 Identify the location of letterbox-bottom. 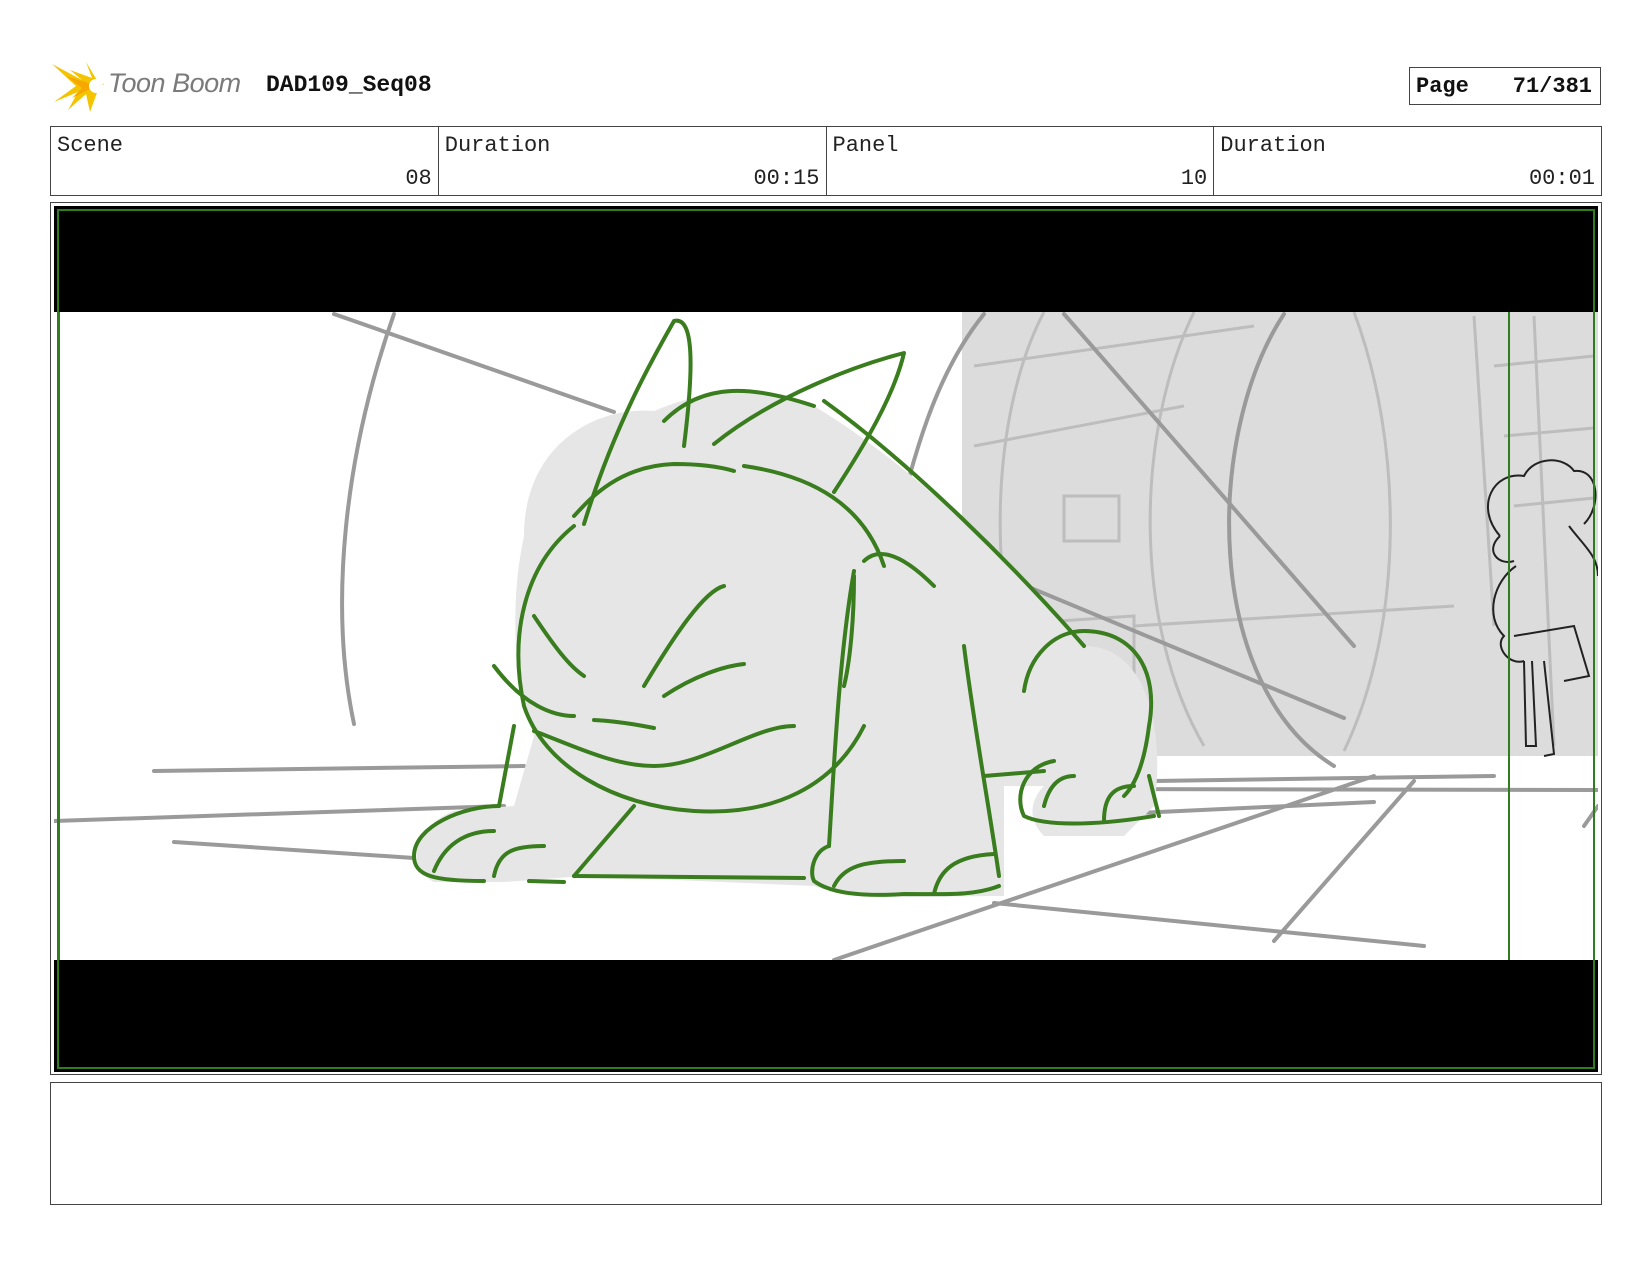
(826, 1016).